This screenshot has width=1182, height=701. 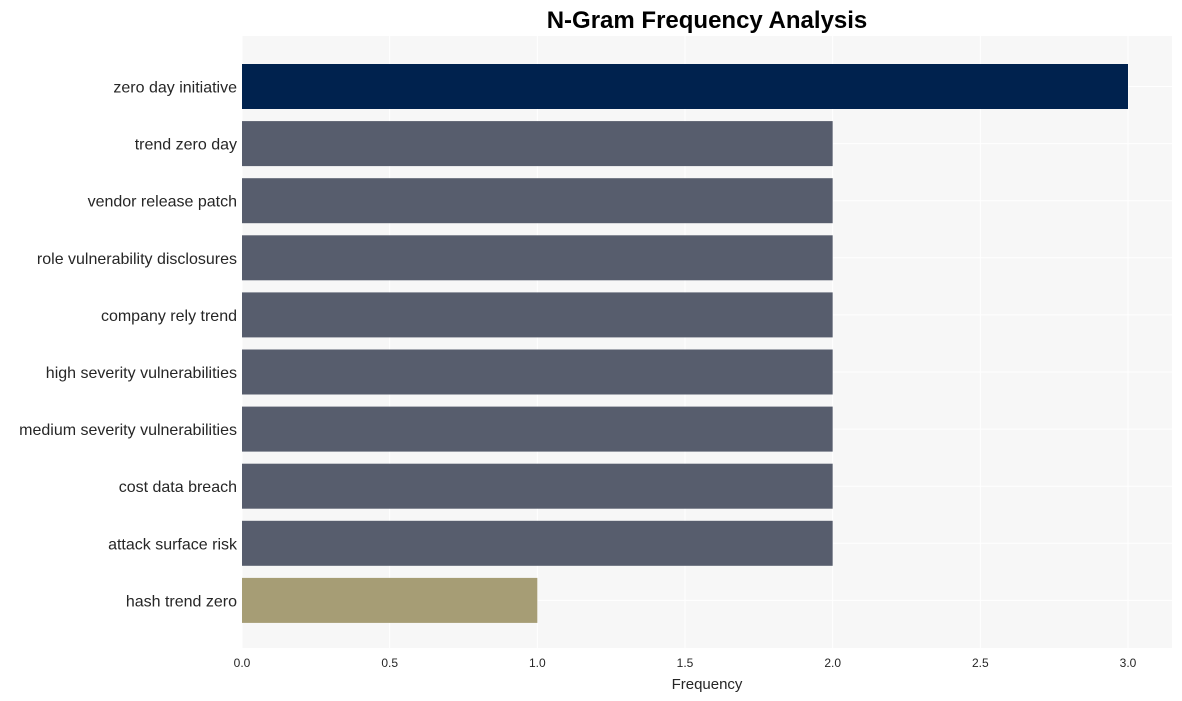 I want to click on y-tick-label: high severity vulnerabilities, so click(x=141, y=373).